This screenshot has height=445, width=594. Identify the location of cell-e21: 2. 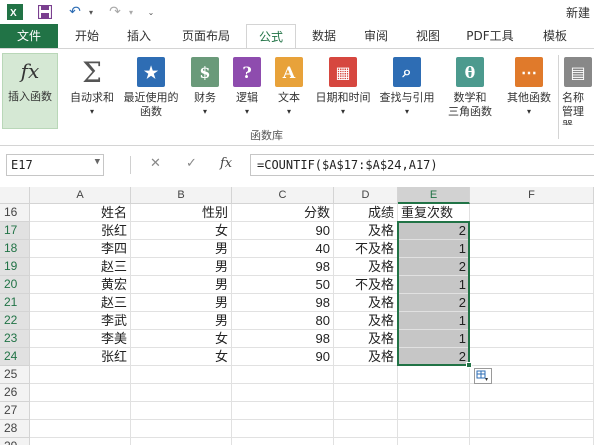
(434, 303).